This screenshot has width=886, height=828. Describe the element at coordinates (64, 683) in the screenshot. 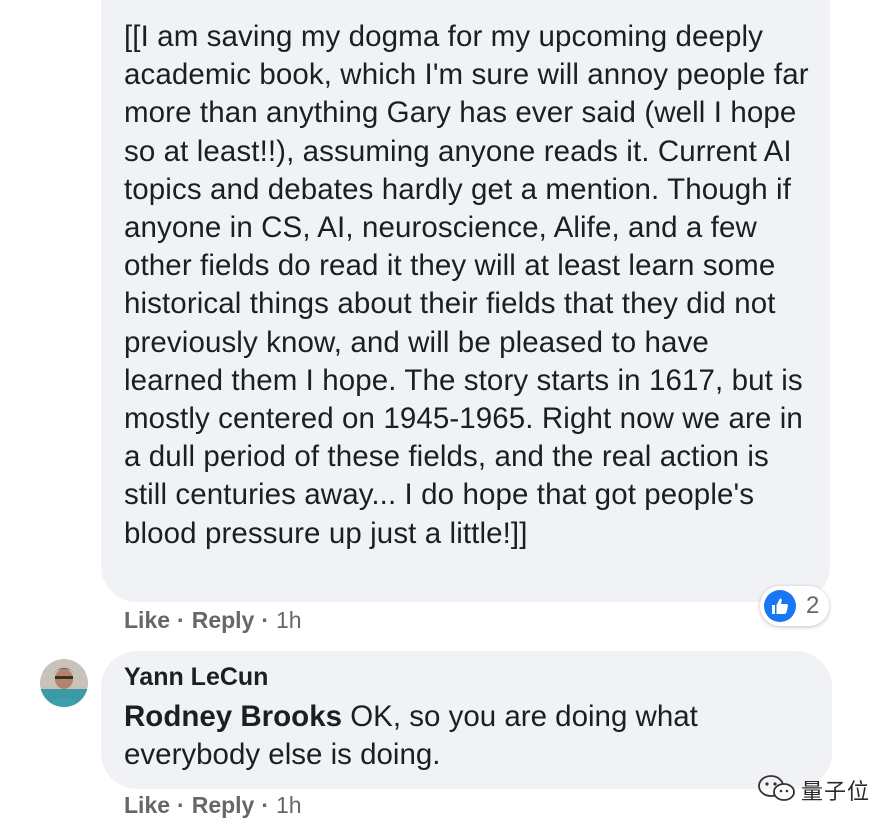

I see `avatar` at that location.